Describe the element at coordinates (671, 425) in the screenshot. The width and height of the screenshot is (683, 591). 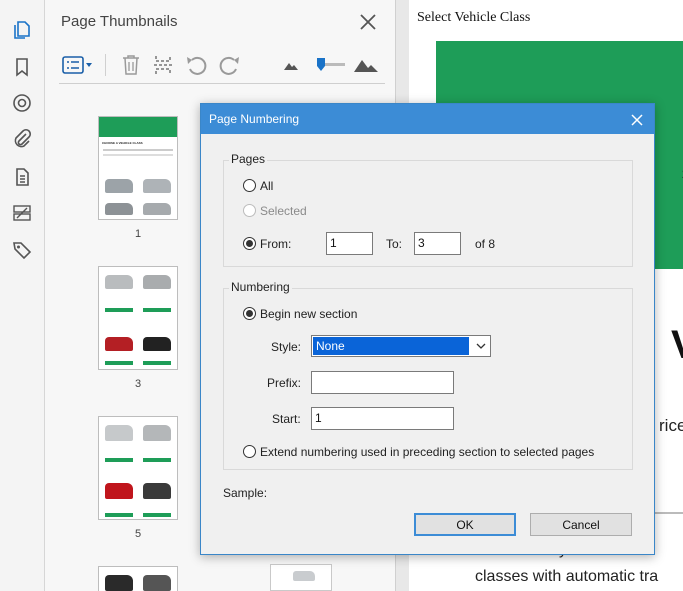
I see `text-fragment: rice` at that location.